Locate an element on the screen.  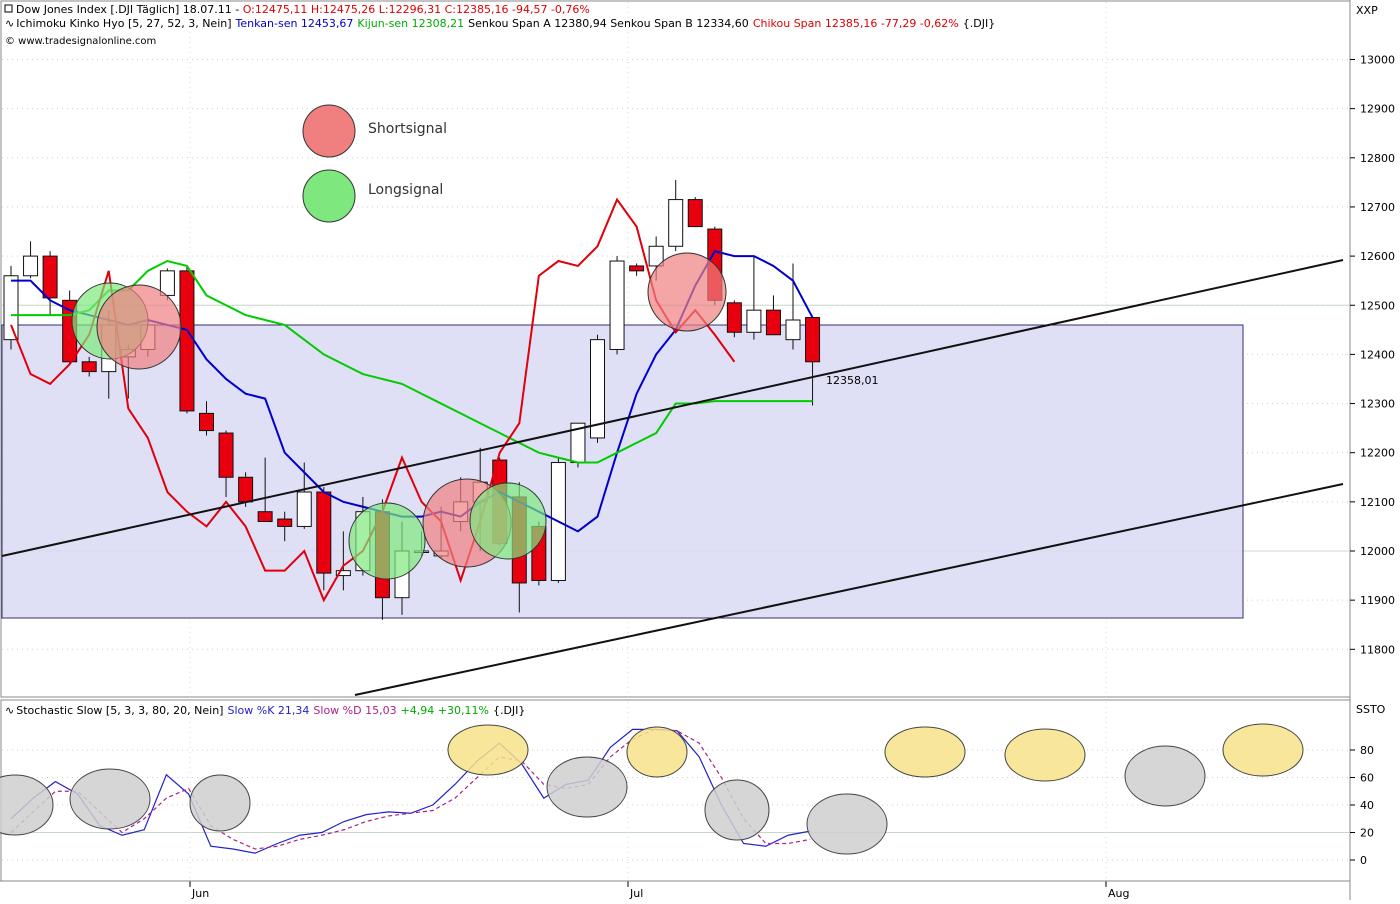
stochastic-axis-label: 20 is located at coordinates (1367, 833).